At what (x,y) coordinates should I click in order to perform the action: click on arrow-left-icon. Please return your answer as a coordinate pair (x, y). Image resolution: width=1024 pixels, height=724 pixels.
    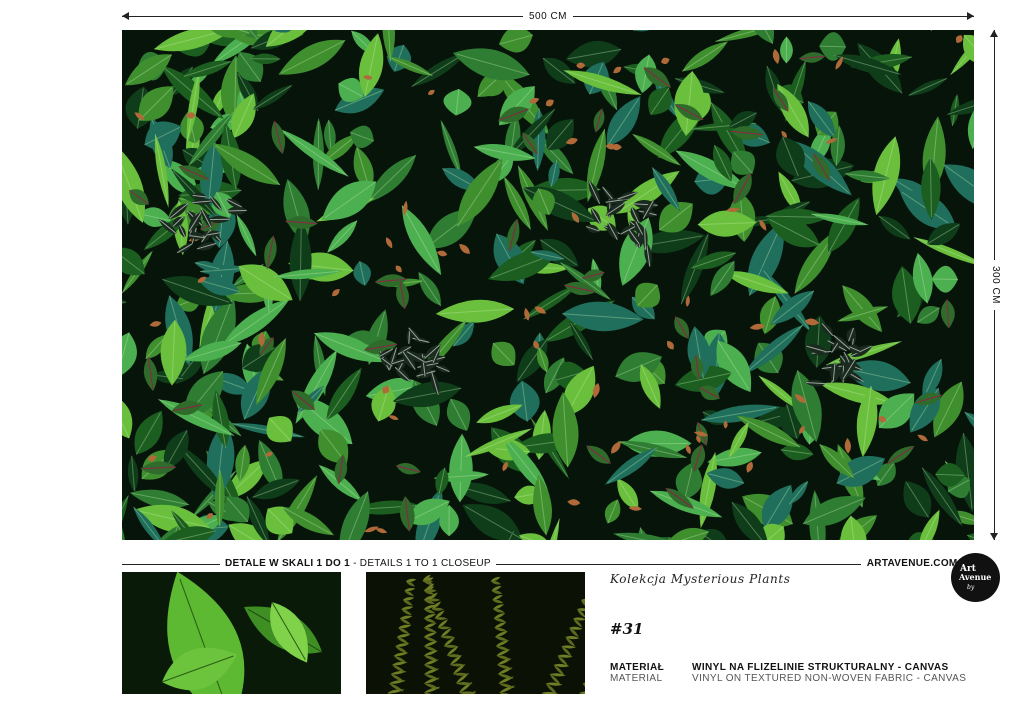
    Looking at the image, I should click on (125, 16).